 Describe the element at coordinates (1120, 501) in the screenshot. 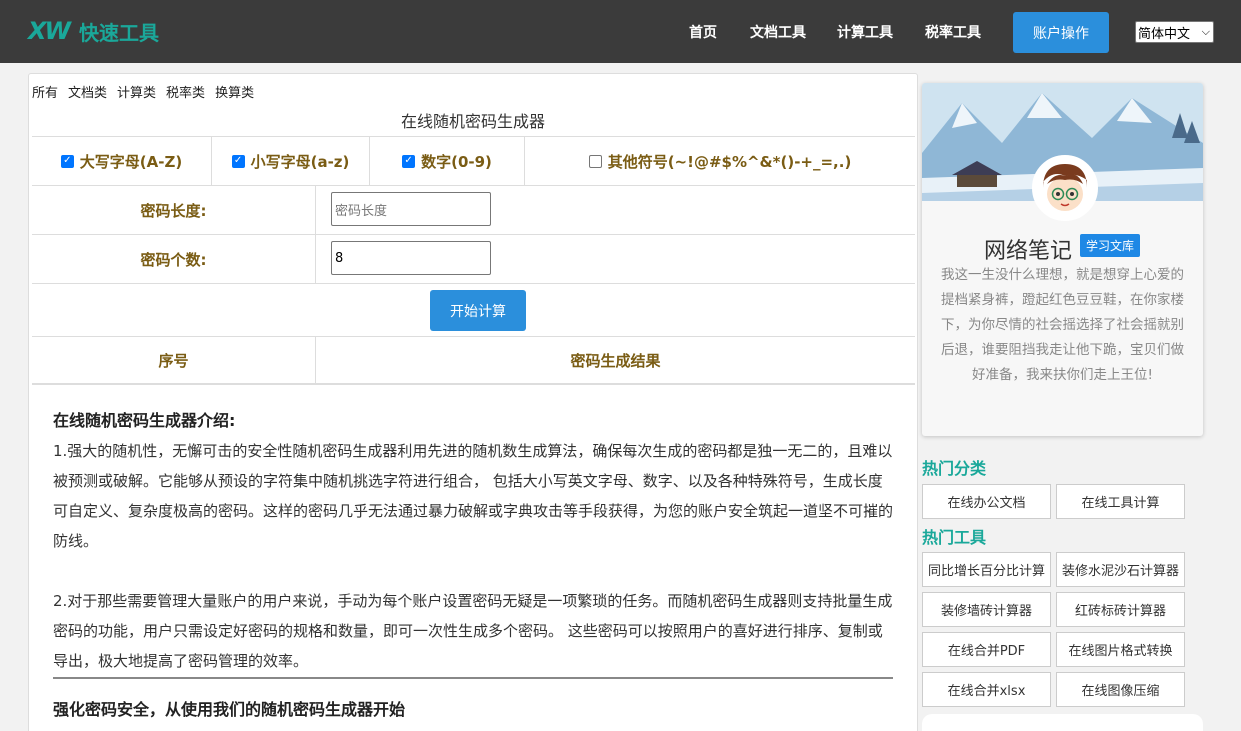

I see `hot-category-item: 在线工具计算` at that location.